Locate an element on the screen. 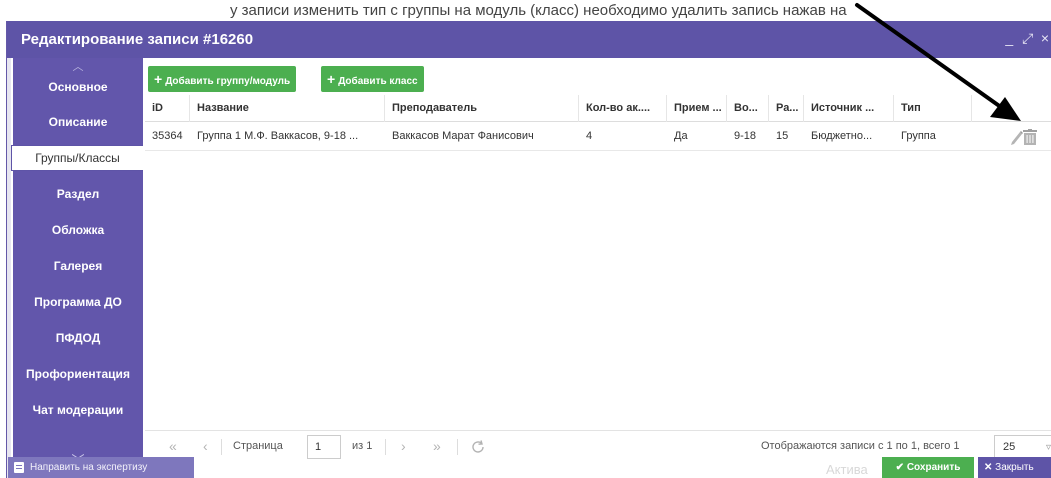  cell-ra: 15 is located at coordinates (782, 136).